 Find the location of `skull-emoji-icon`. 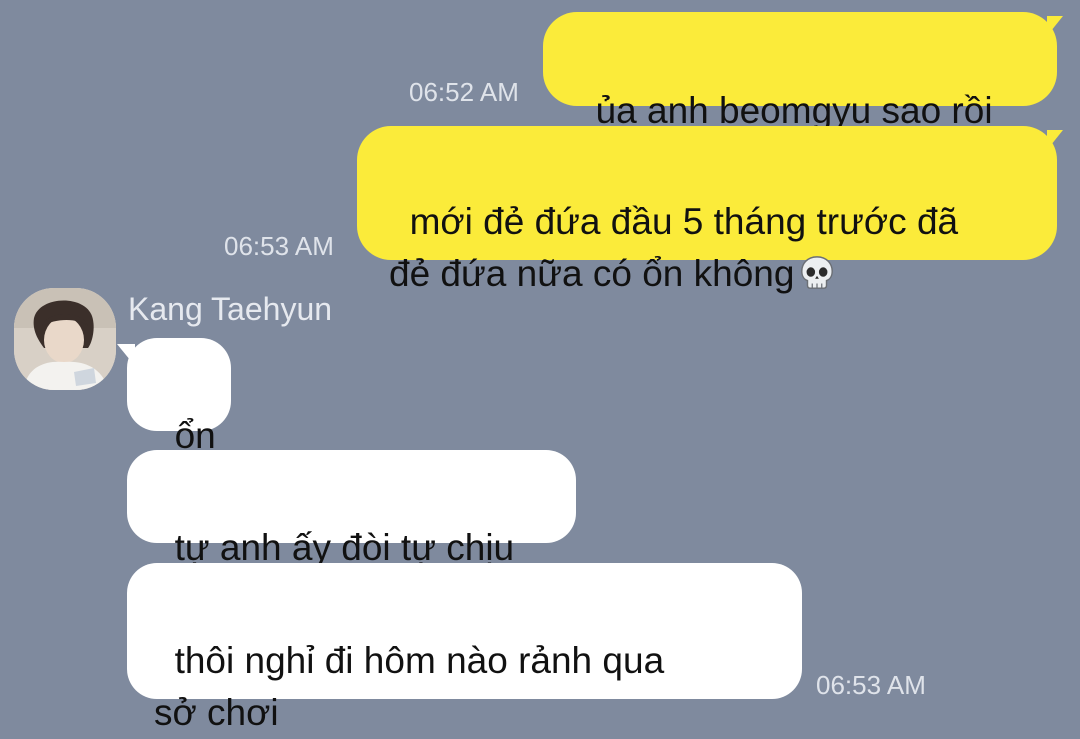

skull-emoji-icon is located at coordinates (817, 272).